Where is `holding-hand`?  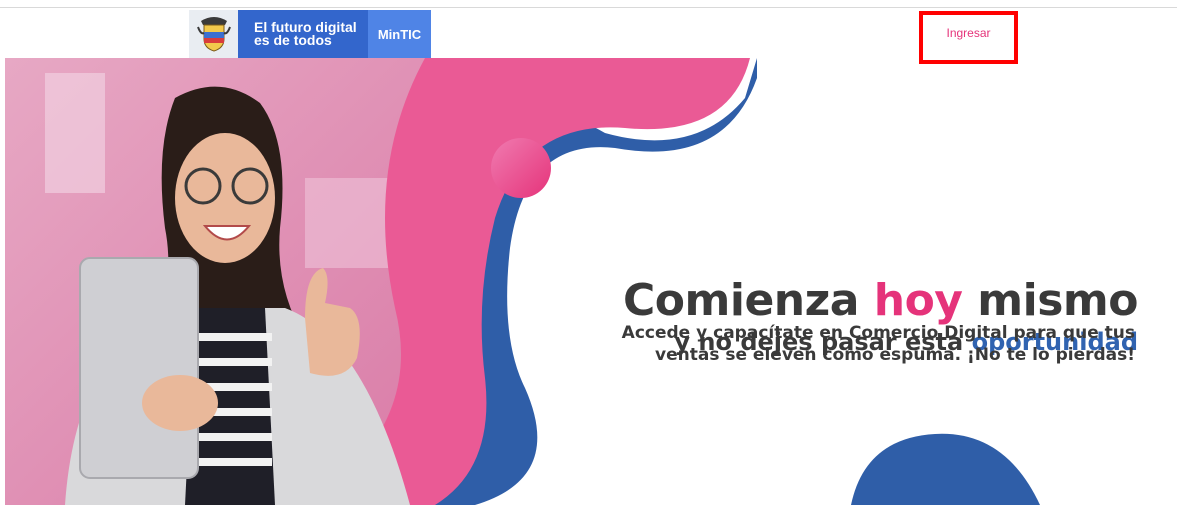
holding-hand is located at coordinates (180, 403).